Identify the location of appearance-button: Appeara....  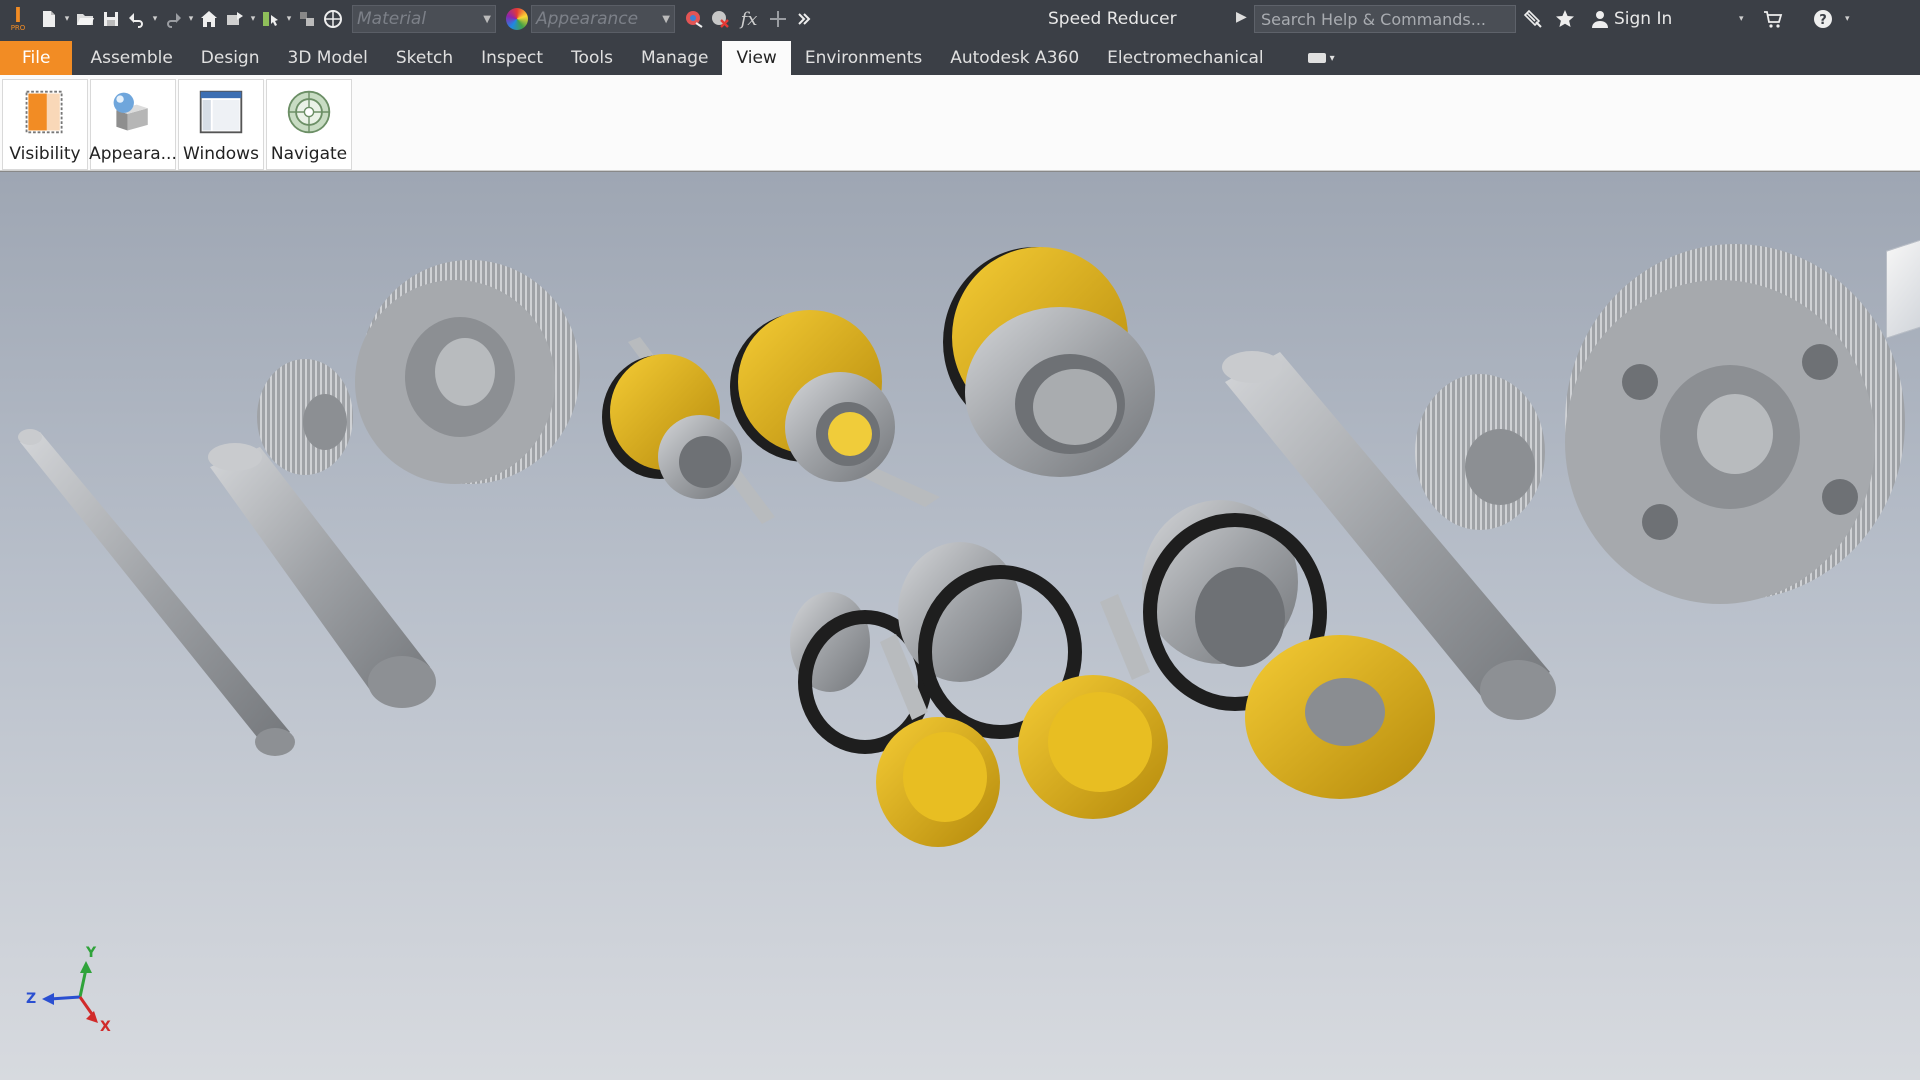
(133, 124).